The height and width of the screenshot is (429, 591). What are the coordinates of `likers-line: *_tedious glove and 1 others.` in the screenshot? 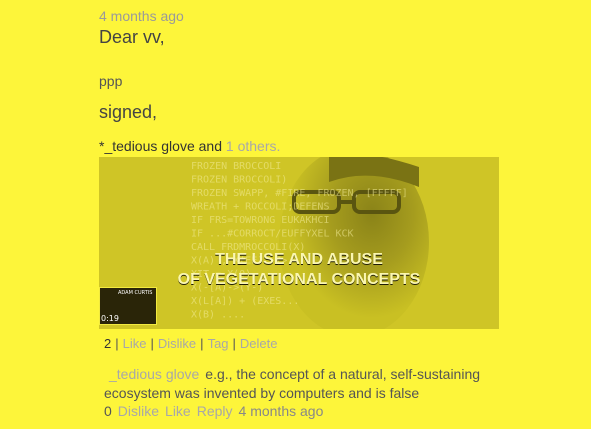 It's located at (189, 146).